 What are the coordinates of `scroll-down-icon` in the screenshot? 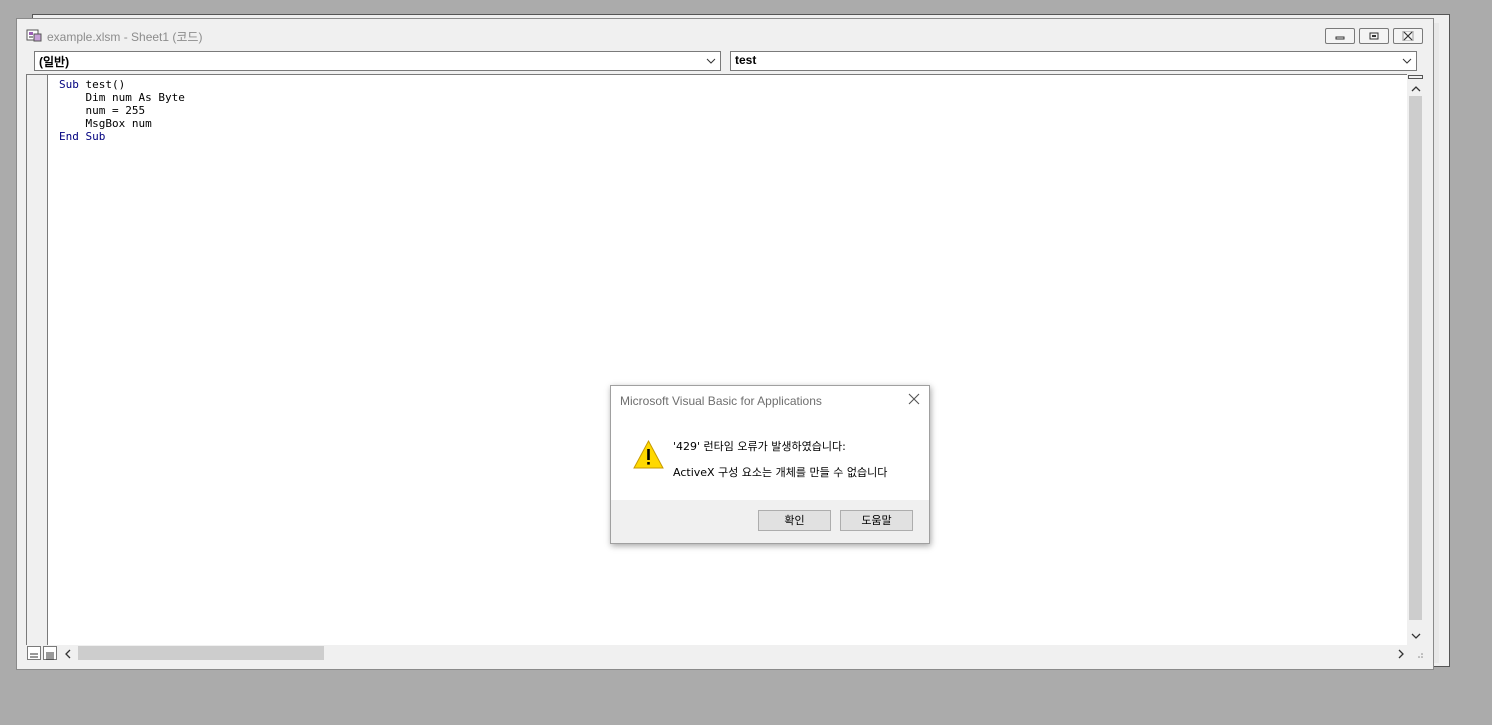 It's located at (1416, 636).